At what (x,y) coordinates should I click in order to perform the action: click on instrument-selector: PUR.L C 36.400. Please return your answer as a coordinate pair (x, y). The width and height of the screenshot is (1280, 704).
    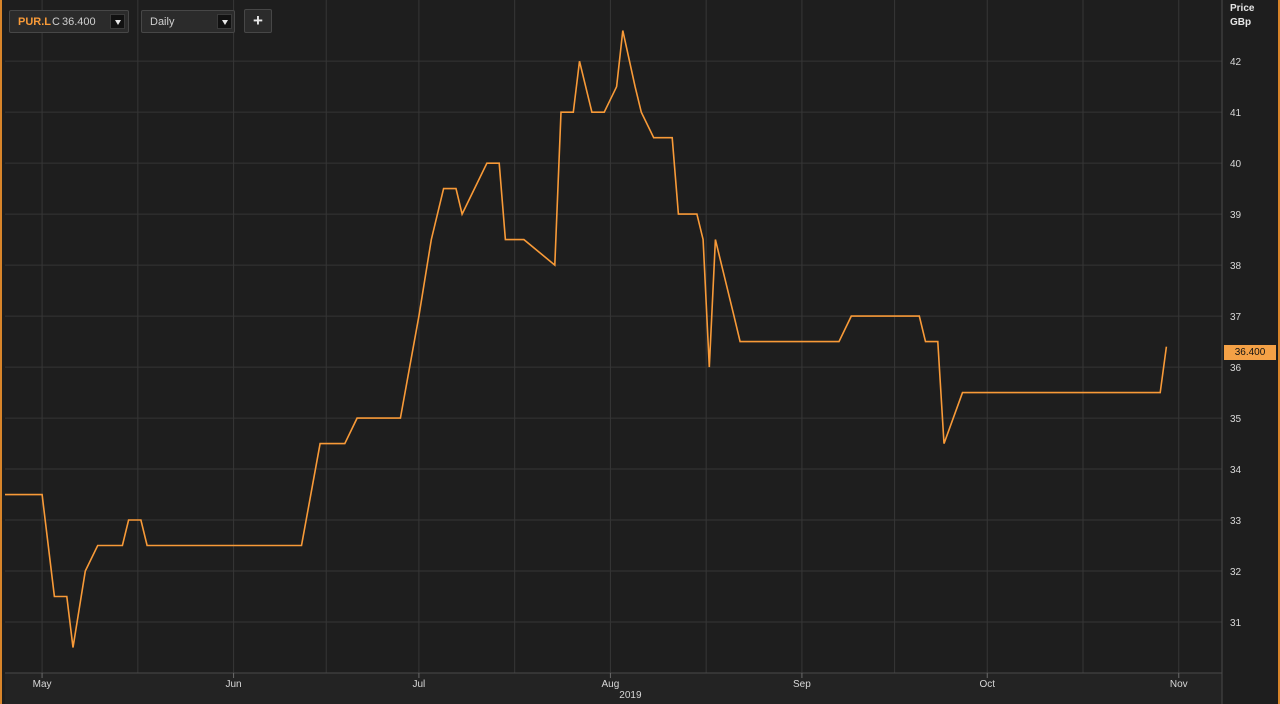
    Looking at the image, I should click on (69, 21).